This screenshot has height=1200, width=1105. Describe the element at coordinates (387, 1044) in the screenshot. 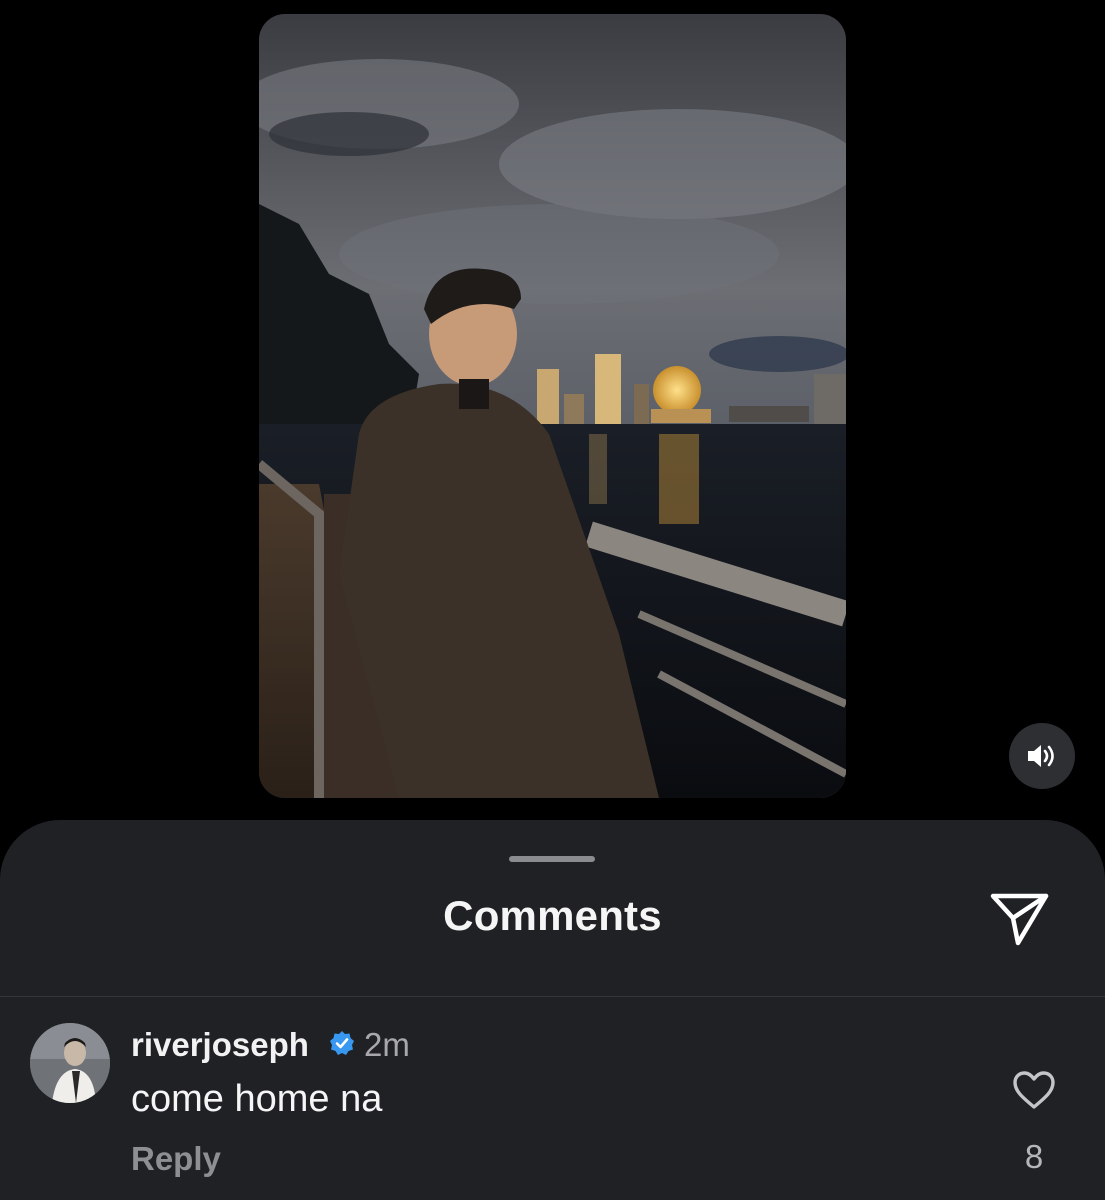

I see `comment-timestamp: 2m` at that location.